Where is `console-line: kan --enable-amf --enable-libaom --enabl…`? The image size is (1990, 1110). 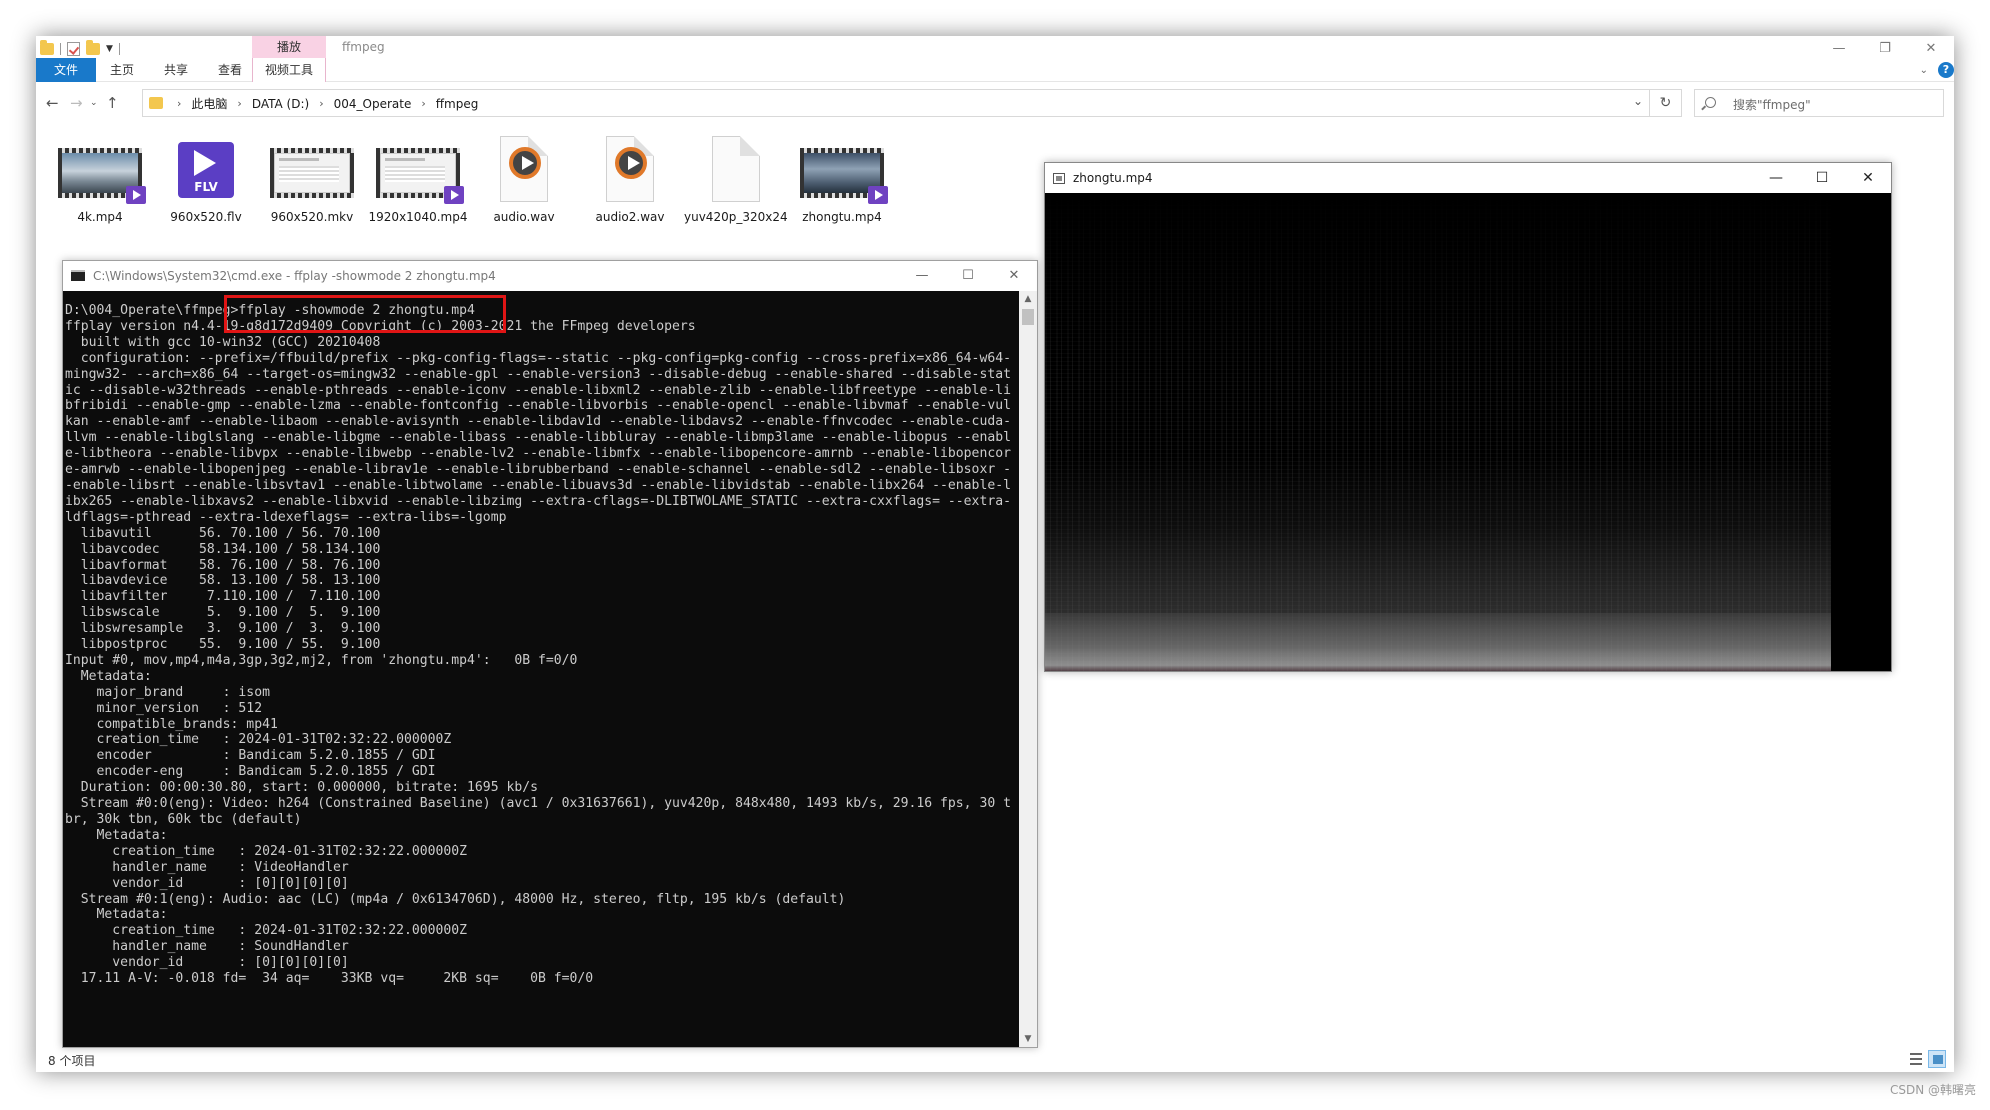
console-line: kan --enable-amf --enable-libaom --enabl… is located at coordinates (538, 422).